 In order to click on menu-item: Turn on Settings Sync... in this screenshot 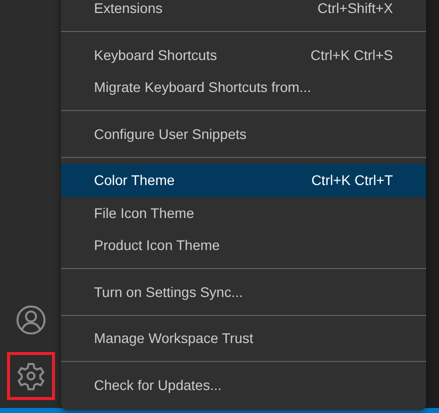, I will do `click(243, 292)`.